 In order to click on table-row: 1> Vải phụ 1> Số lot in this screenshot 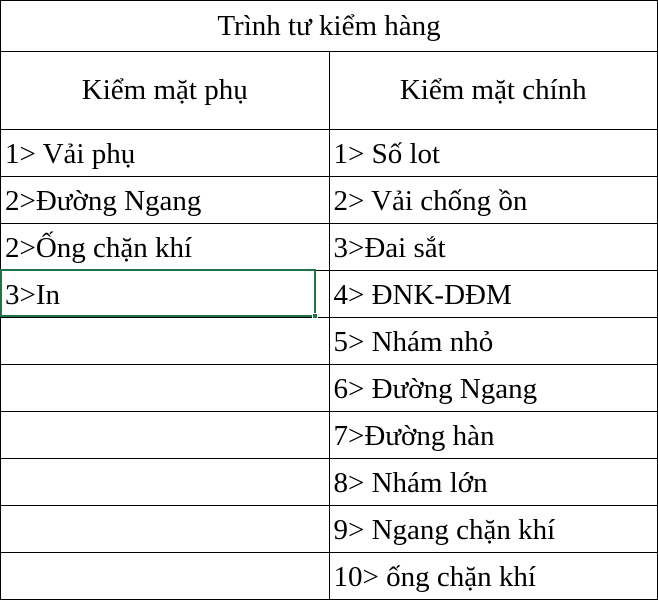, I will do `click(329, 153)`.